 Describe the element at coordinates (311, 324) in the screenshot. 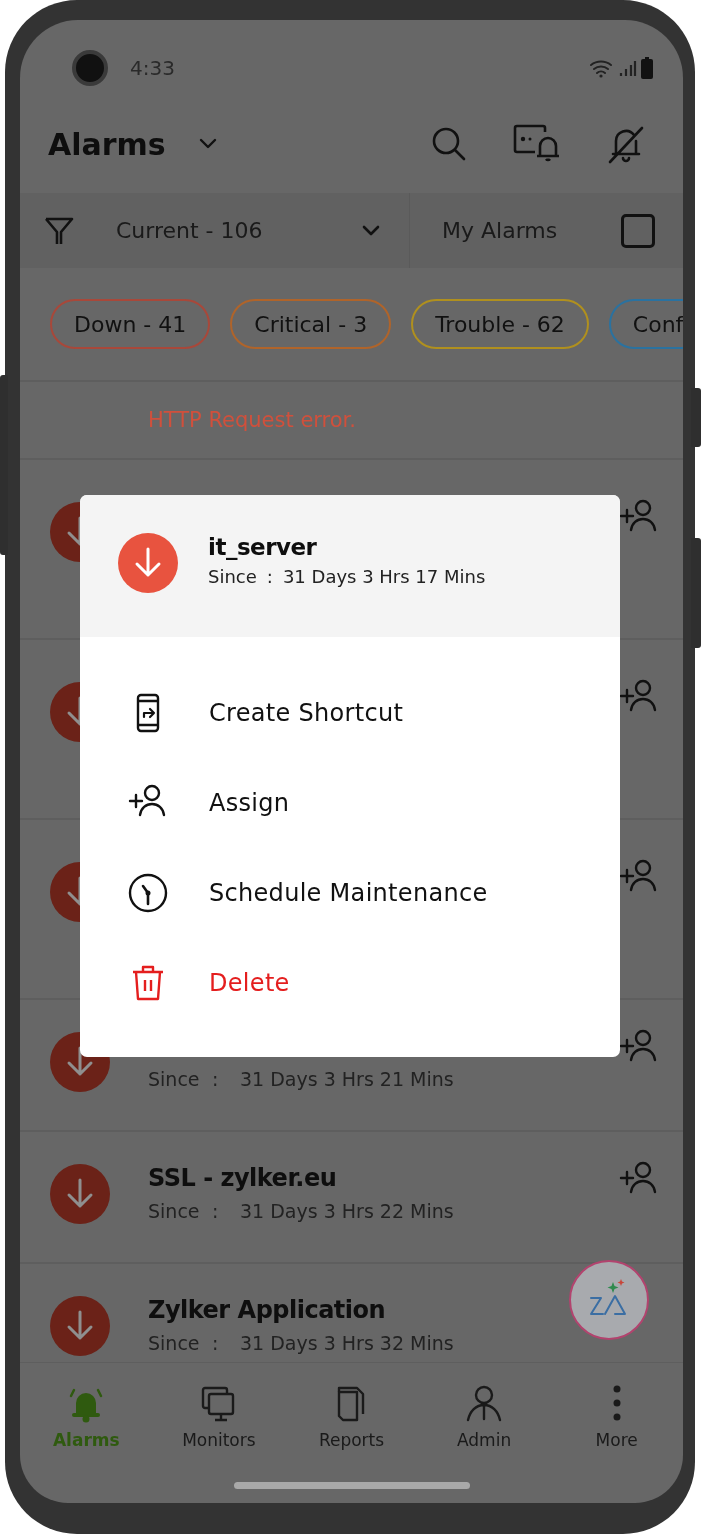

I see `severity-chip: Critical - 3` at that location.